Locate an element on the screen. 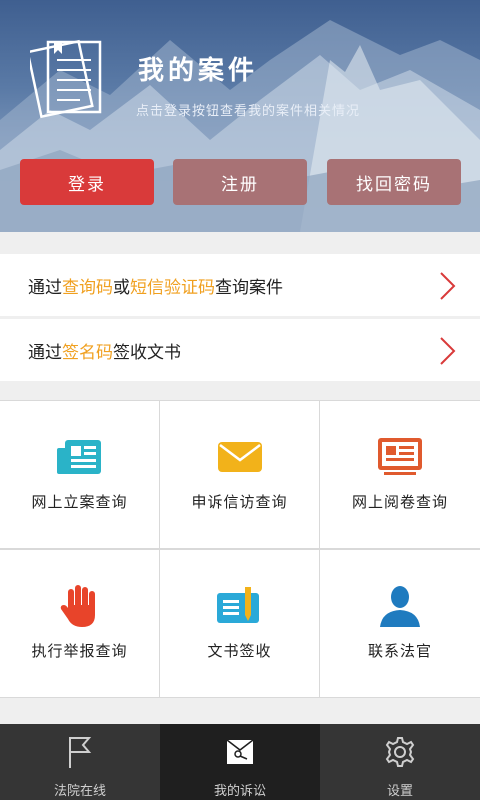 This screenshot has height=800, width=480. register-button: 注册 is located at coordinates (240, 182).